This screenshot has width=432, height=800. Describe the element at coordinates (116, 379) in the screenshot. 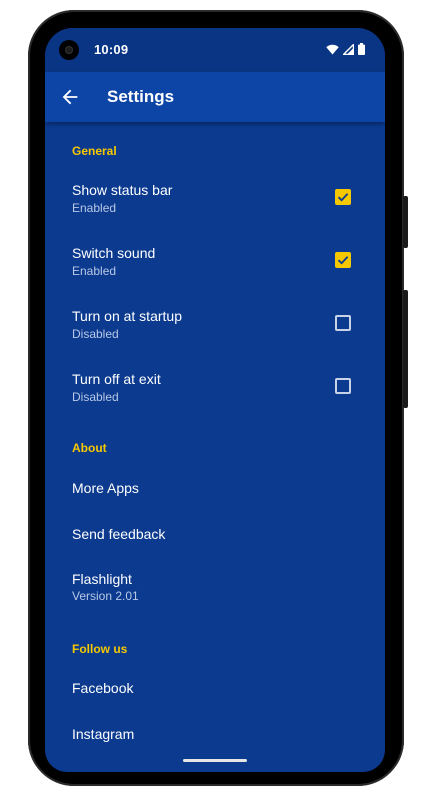

I see `pref-title: Turn off at exit` at that location.